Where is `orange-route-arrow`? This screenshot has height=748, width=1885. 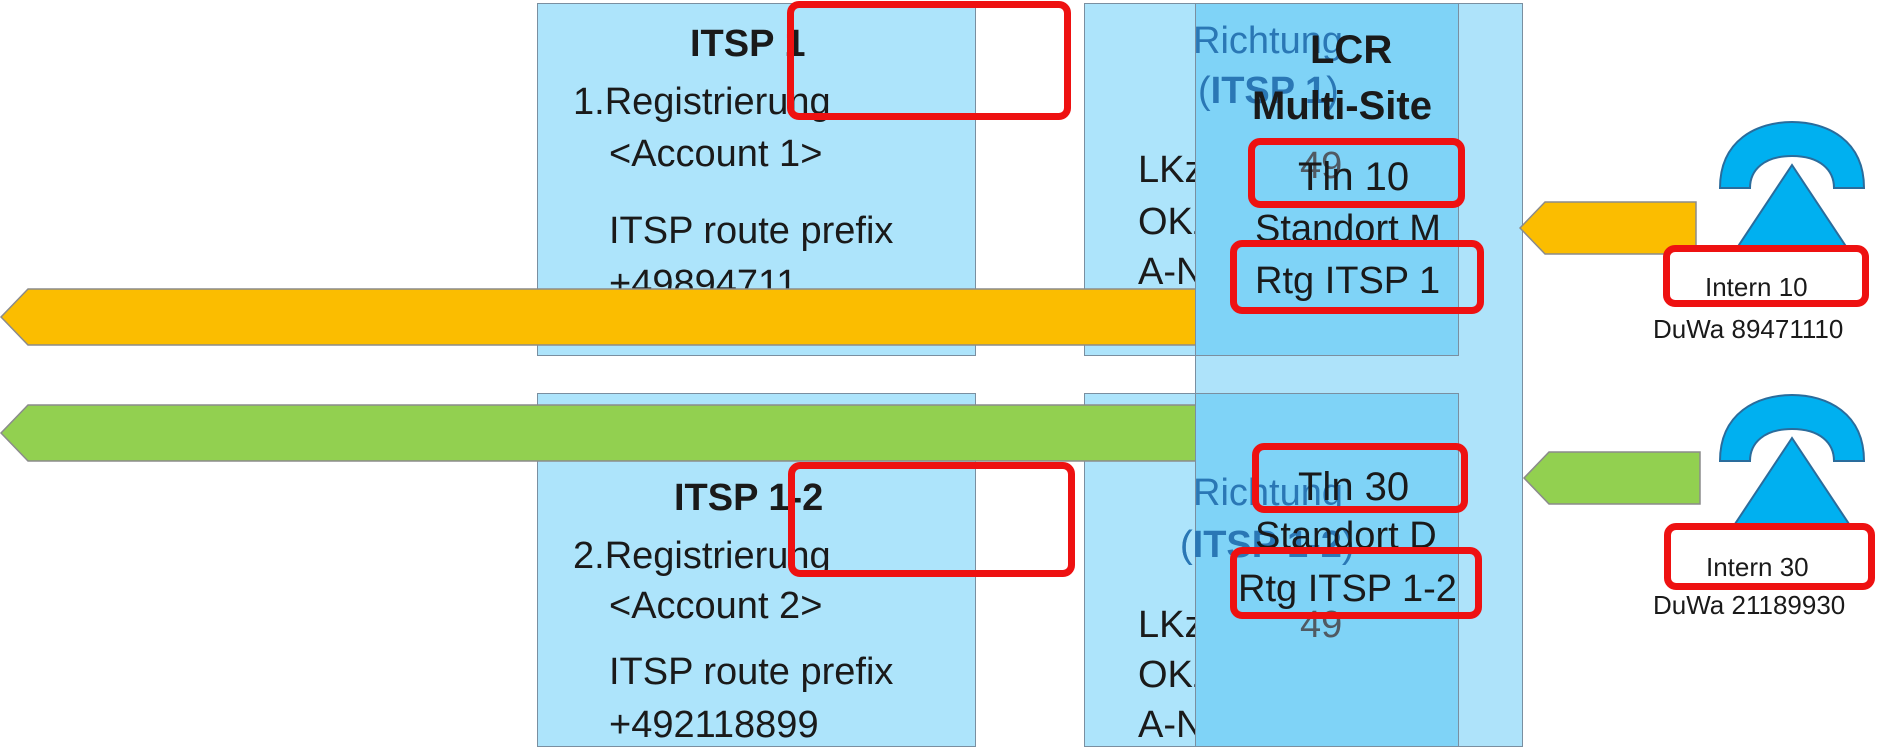 orange-route-arrow is located at coordinates (600, 317).